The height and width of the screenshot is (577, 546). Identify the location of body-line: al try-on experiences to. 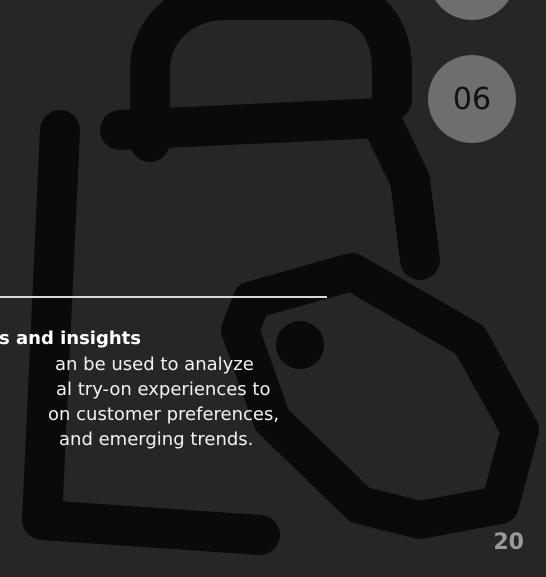
(163, 389).